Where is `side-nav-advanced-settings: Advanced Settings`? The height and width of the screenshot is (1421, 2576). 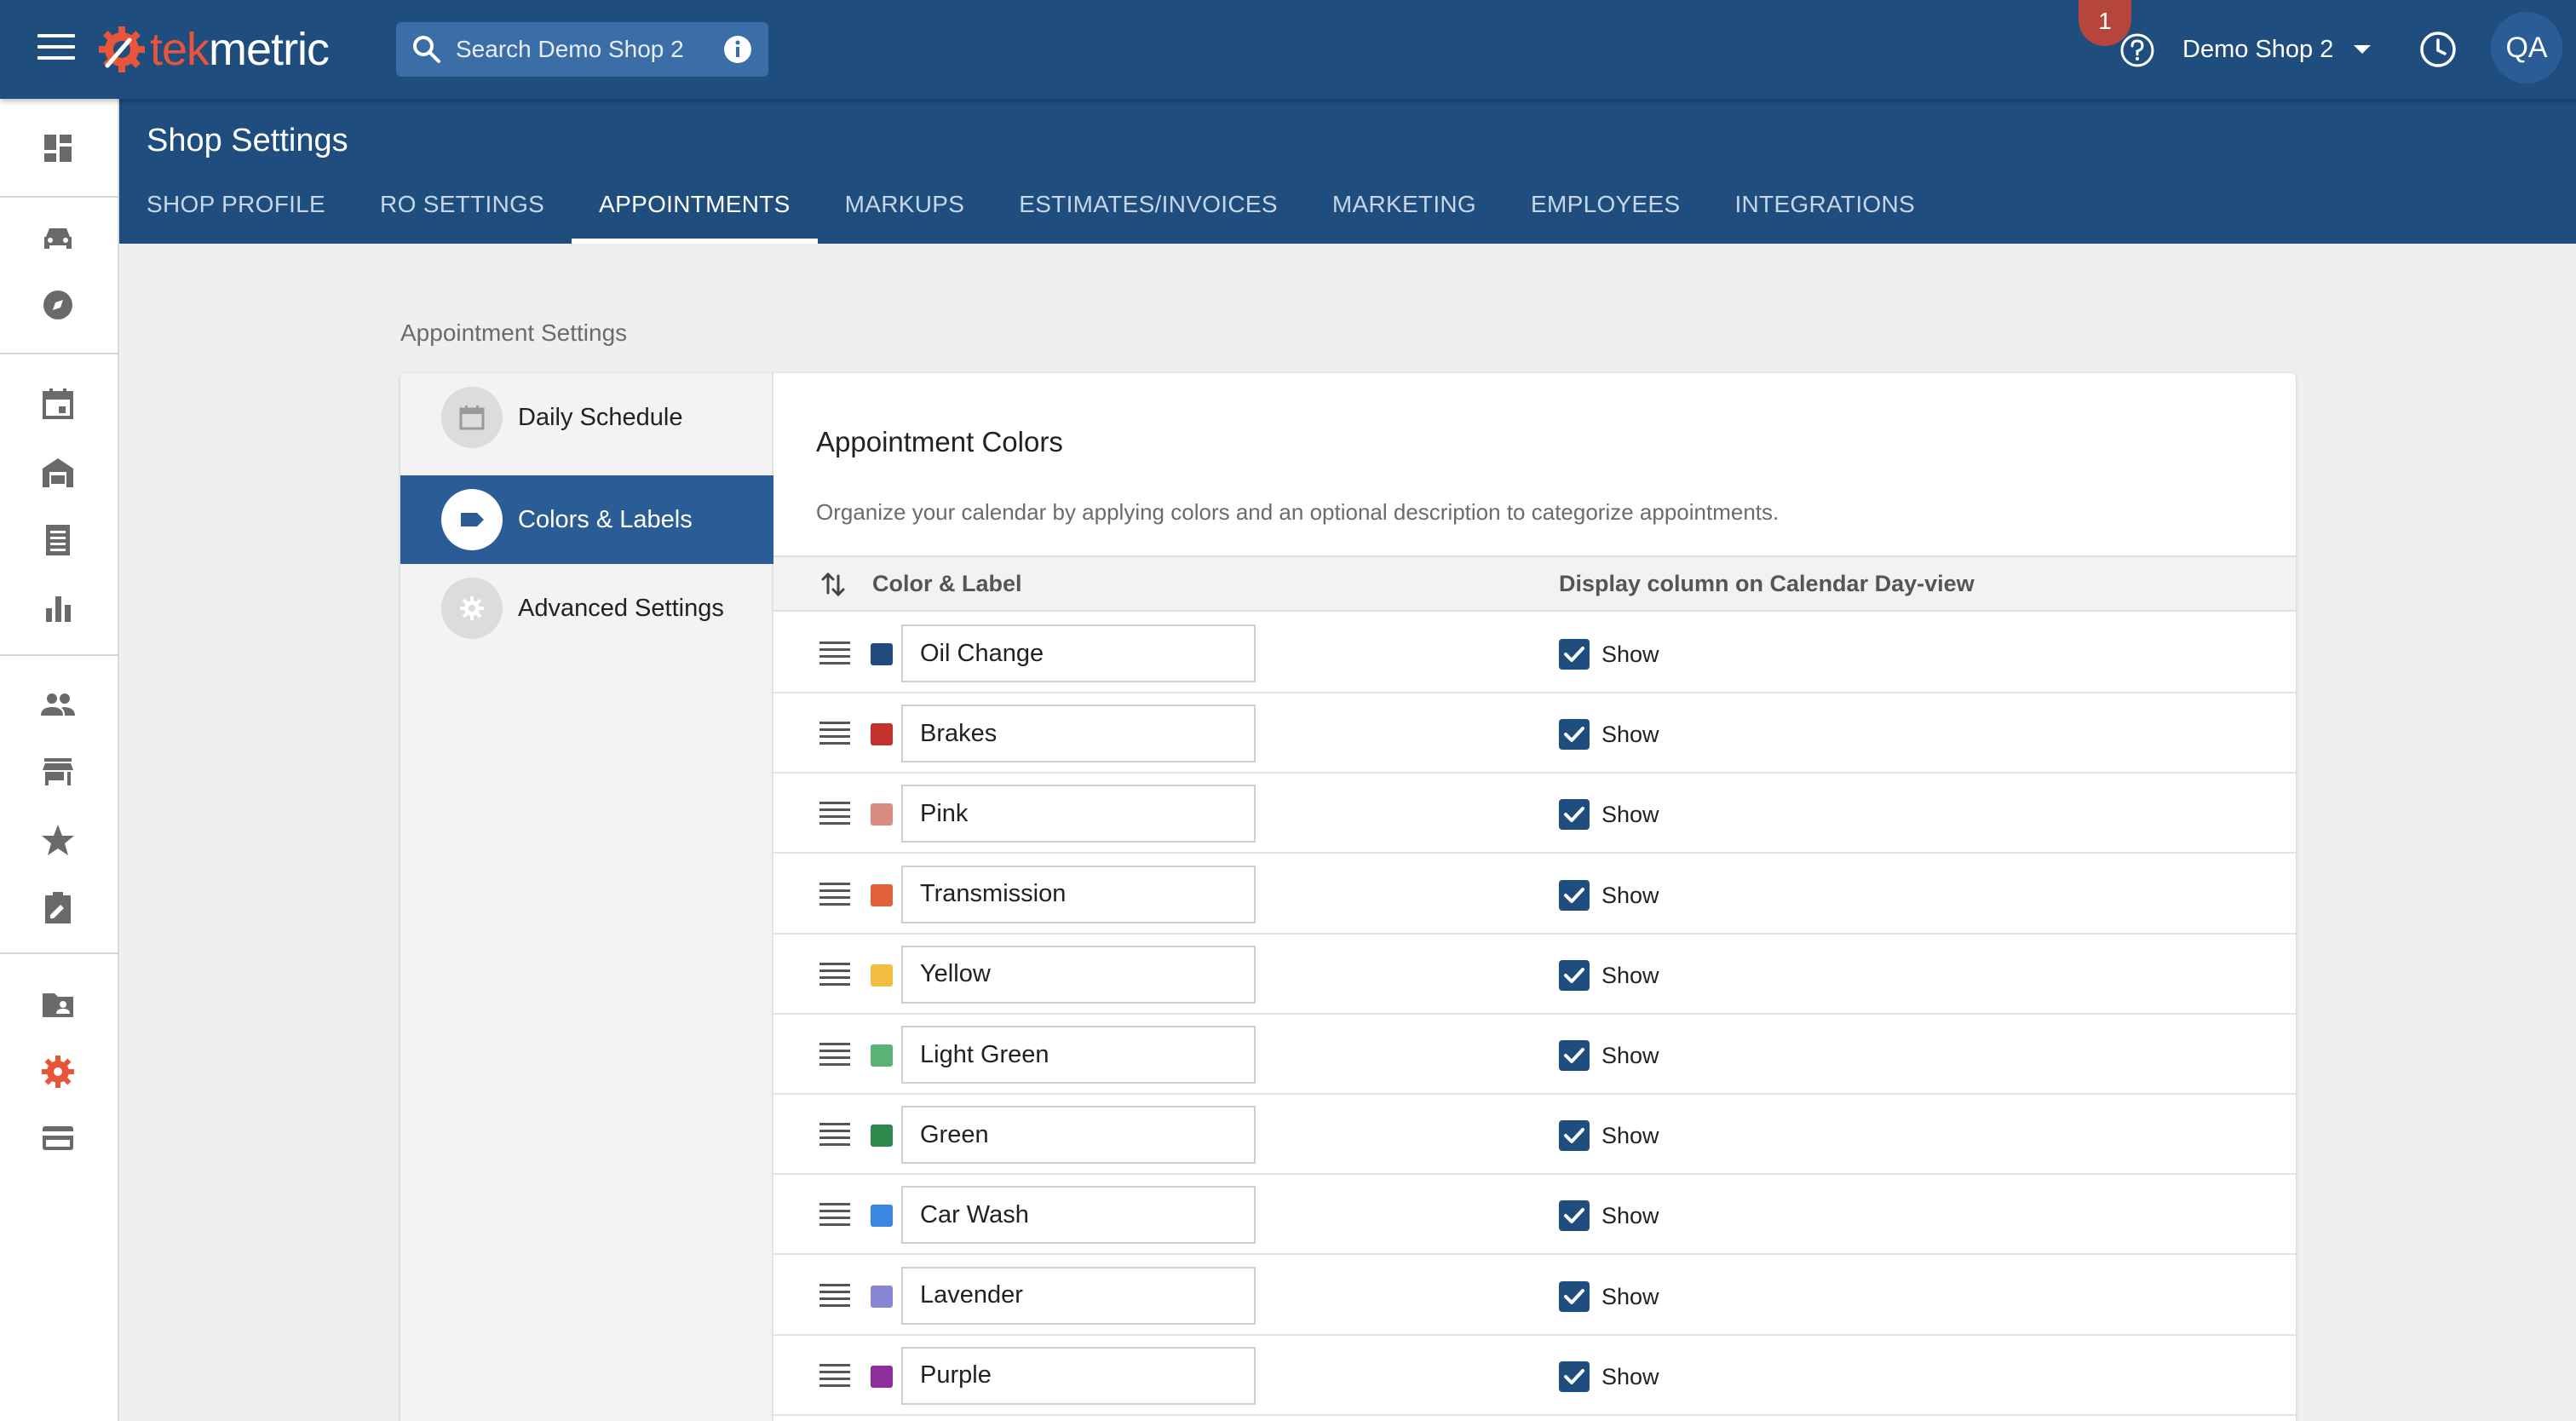
side-nav-advanced-settings: Advanced Settings is located at coordinates (587, 608).